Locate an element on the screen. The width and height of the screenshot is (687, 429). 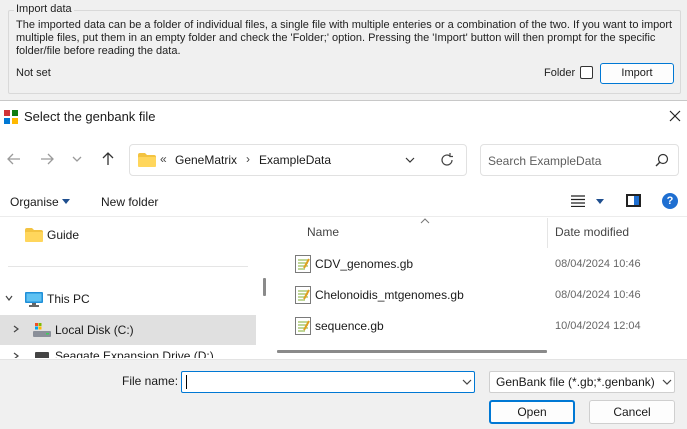
file-list-scrollbar is located at coordinates (412, 351).